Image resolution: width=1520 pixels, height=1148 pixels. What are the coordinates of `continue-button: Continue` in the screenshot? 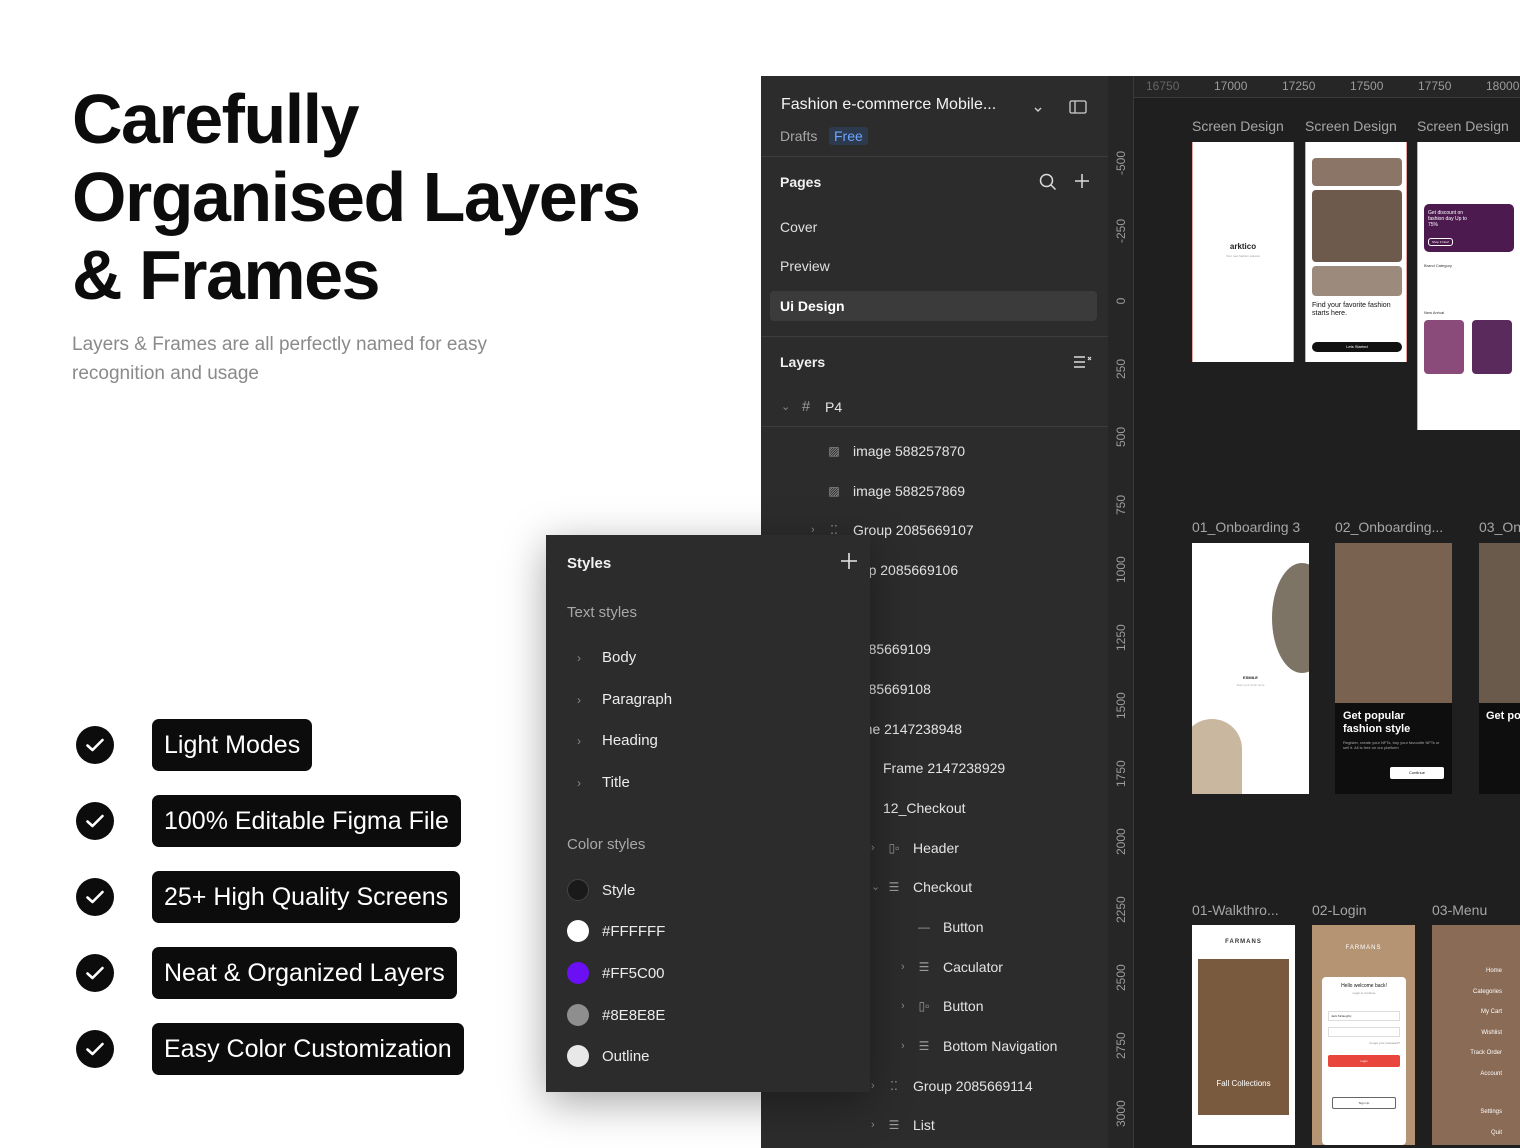 It's located at (1417, 773).